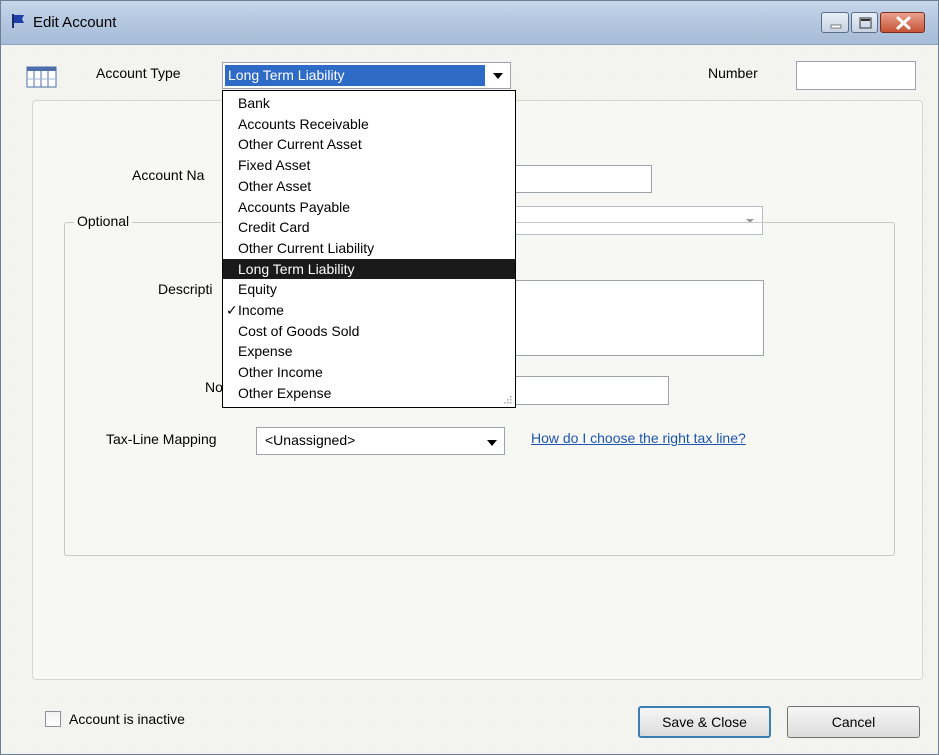 The image size is (939, 755). I want to click on save-close-button: Save & Close, so click(704, 722).